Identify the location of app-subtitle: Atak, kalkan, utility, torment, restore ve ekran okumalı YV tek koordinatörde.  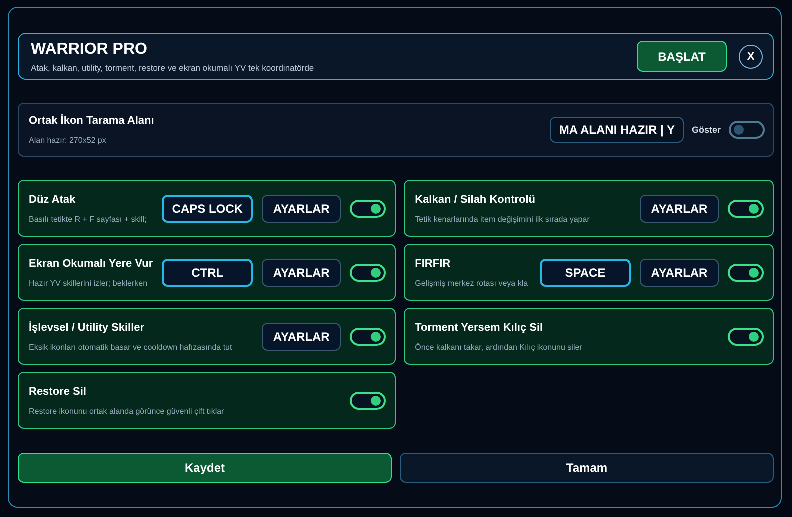
(173, 67).